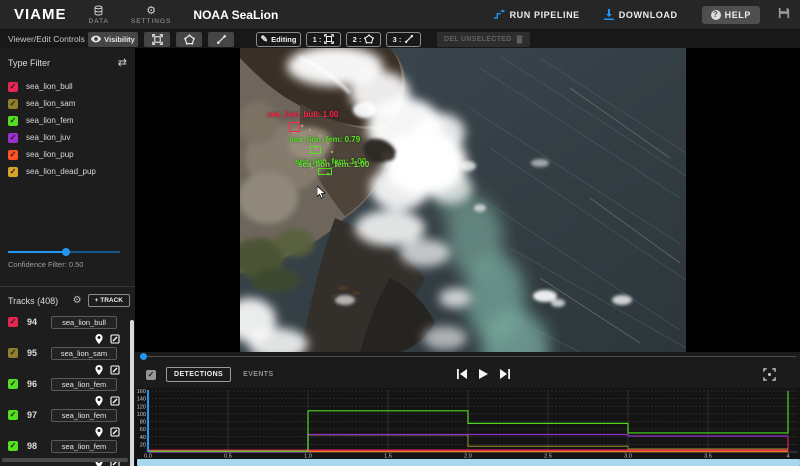 Image resolution: width=800 pixels, height=466 pixels. Describe the element at coordinates (122, 62) in the screenshot. I see `swap-sort-icon: ⇄` at that location.